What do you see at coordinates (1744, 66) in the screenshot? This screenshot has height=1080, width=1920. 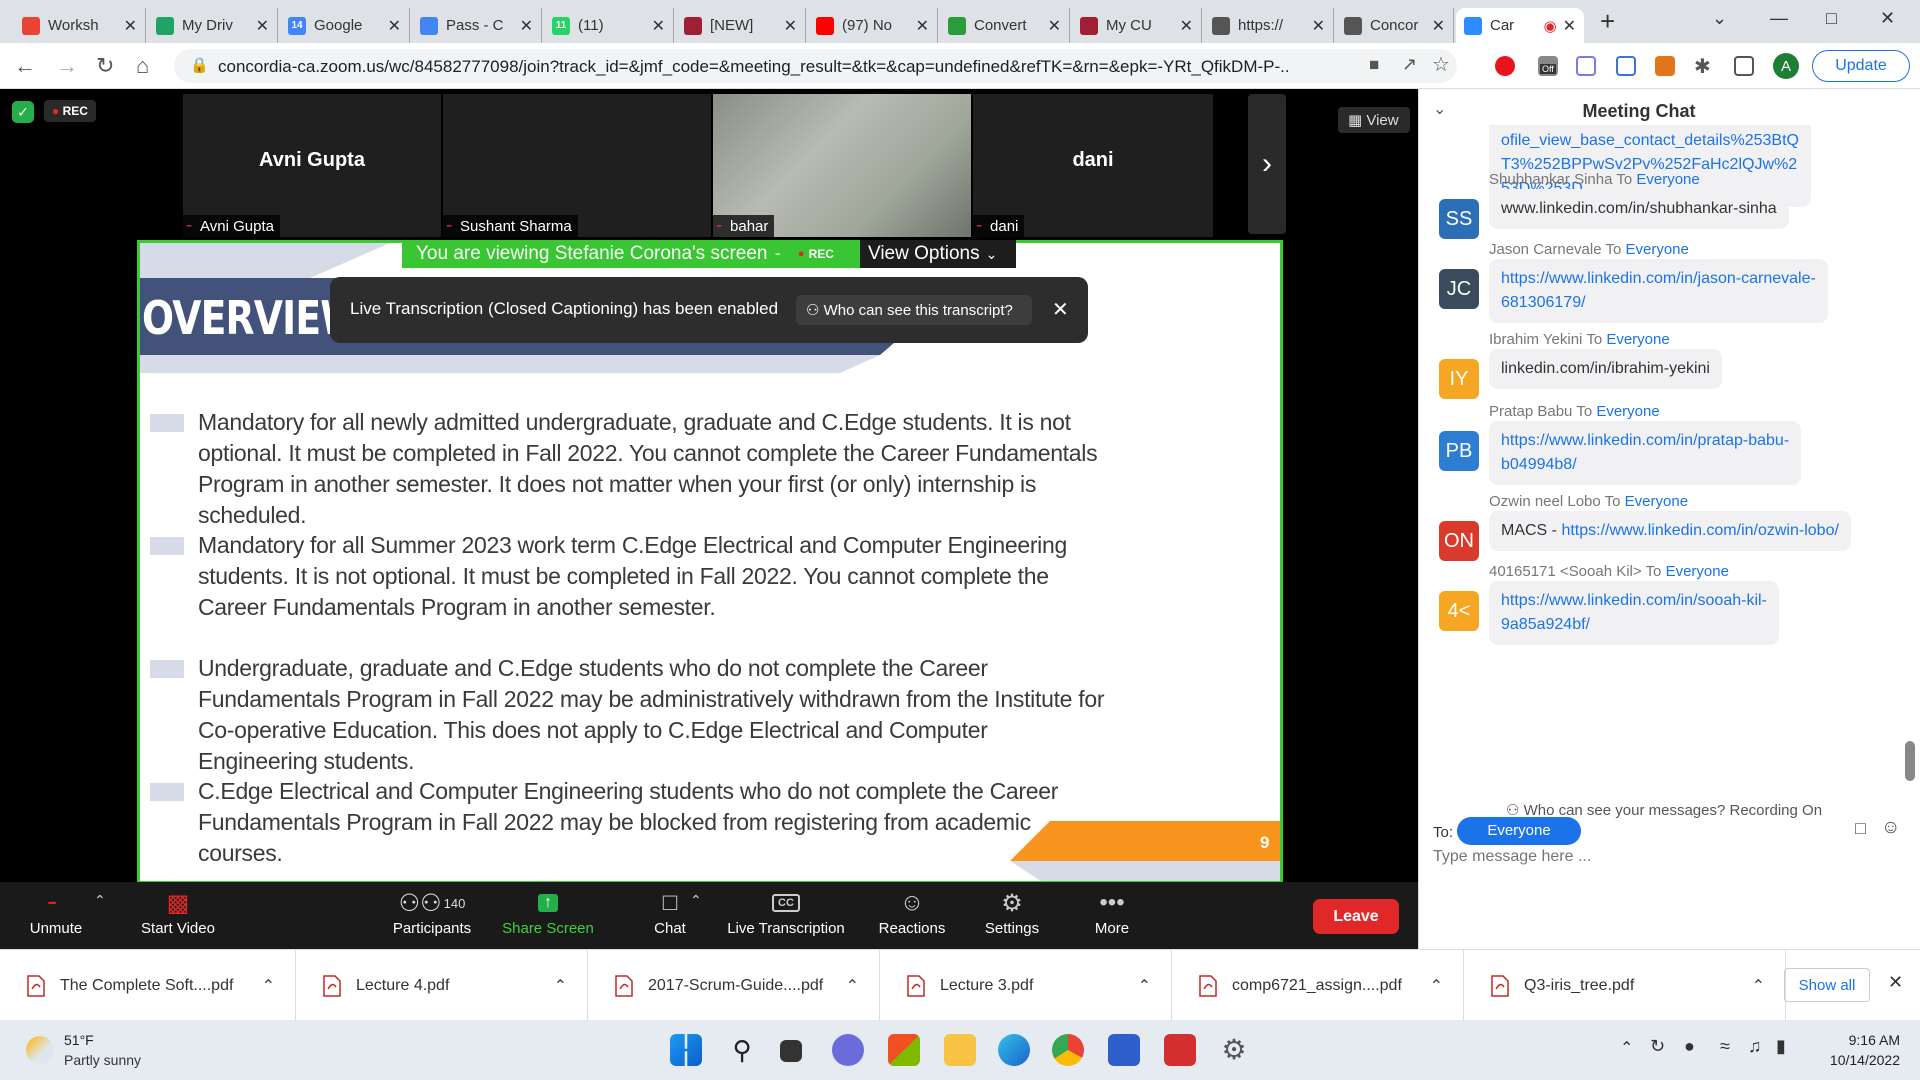 I see `side-panel-icon` at bounding box center [1744, 66].